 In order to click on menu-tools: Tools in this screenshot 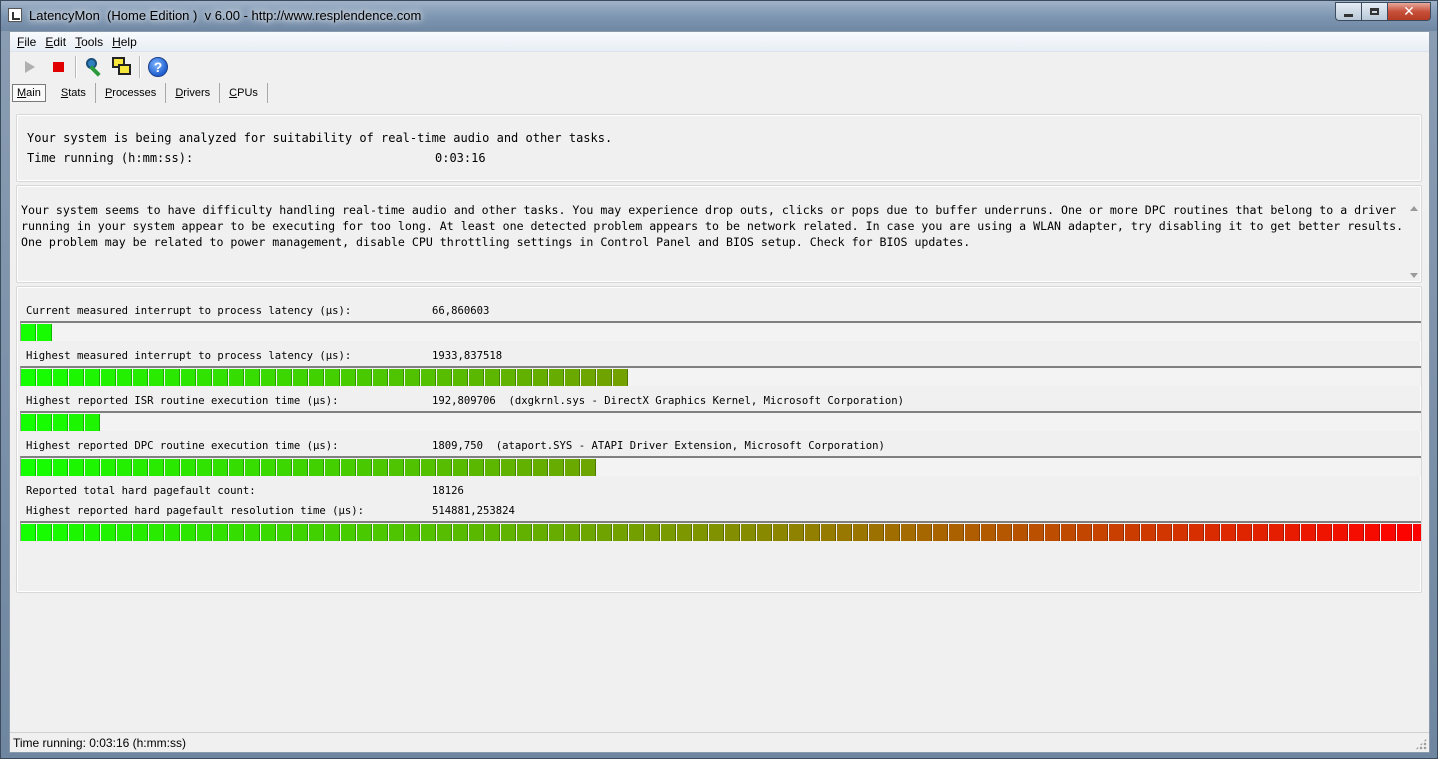, I will do `click(89, 42)`.